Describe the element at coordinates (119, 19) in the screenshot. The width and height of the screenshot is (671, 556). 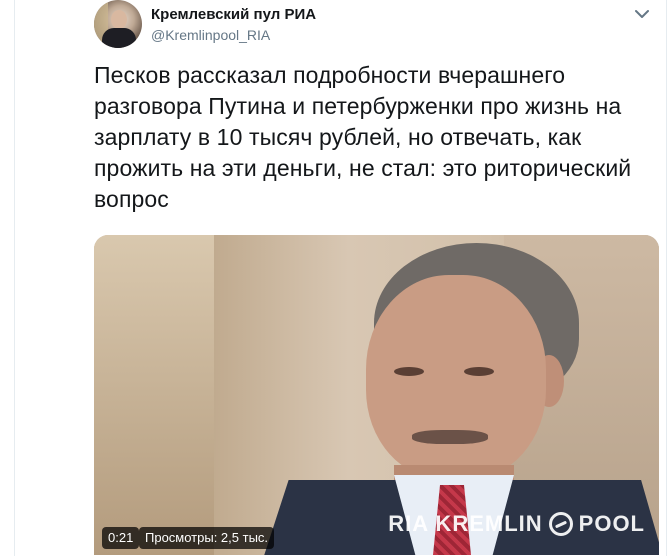
I see `avatar-head` at that location.